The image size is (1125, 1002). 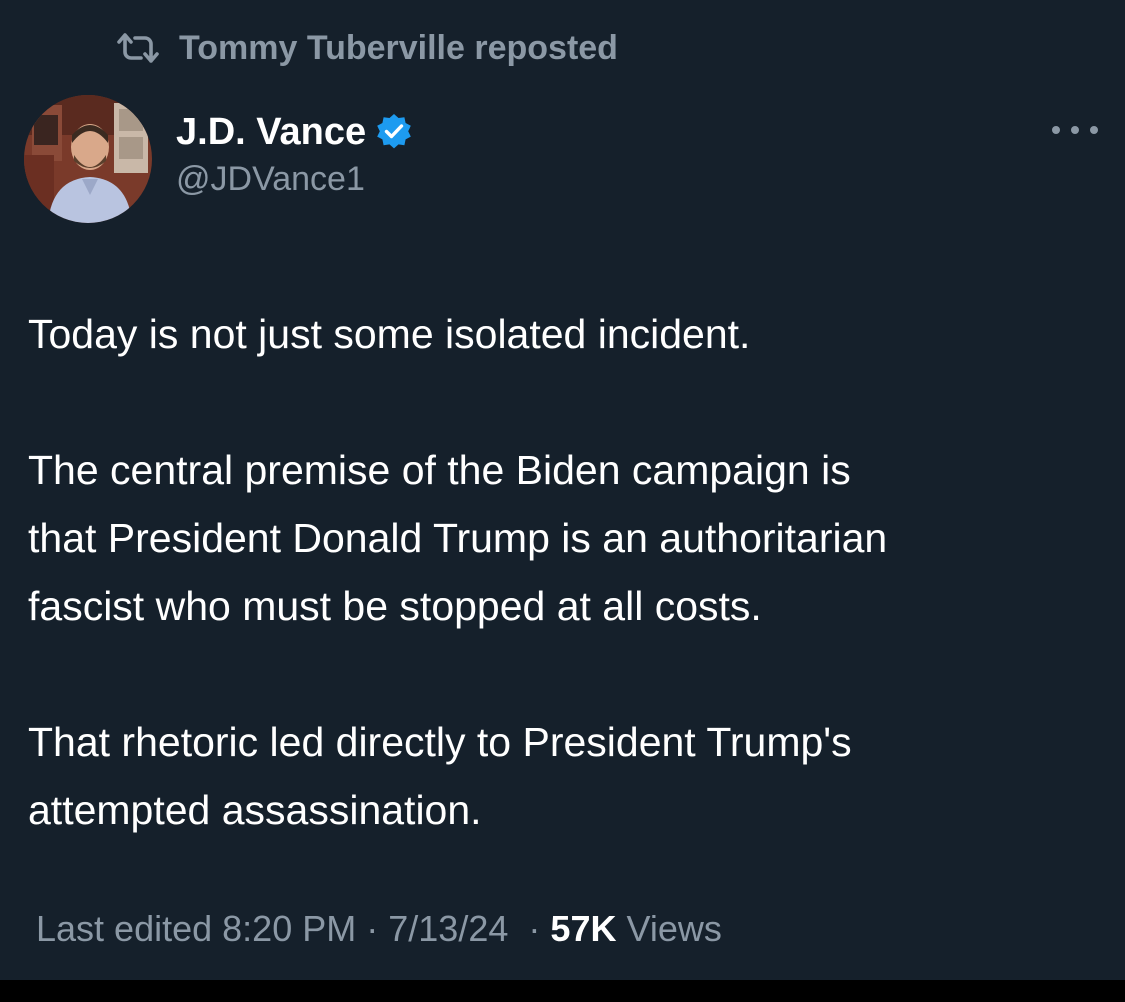 I want to click on more-options-icon, so click(x=1075, y=130).